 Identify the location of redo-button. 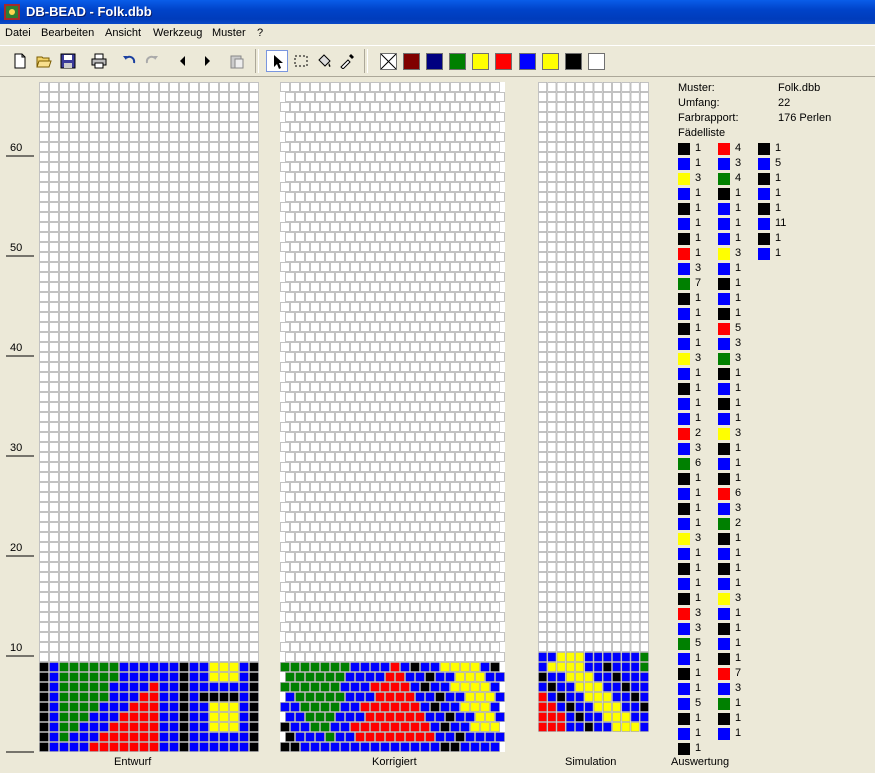
(152, 61).